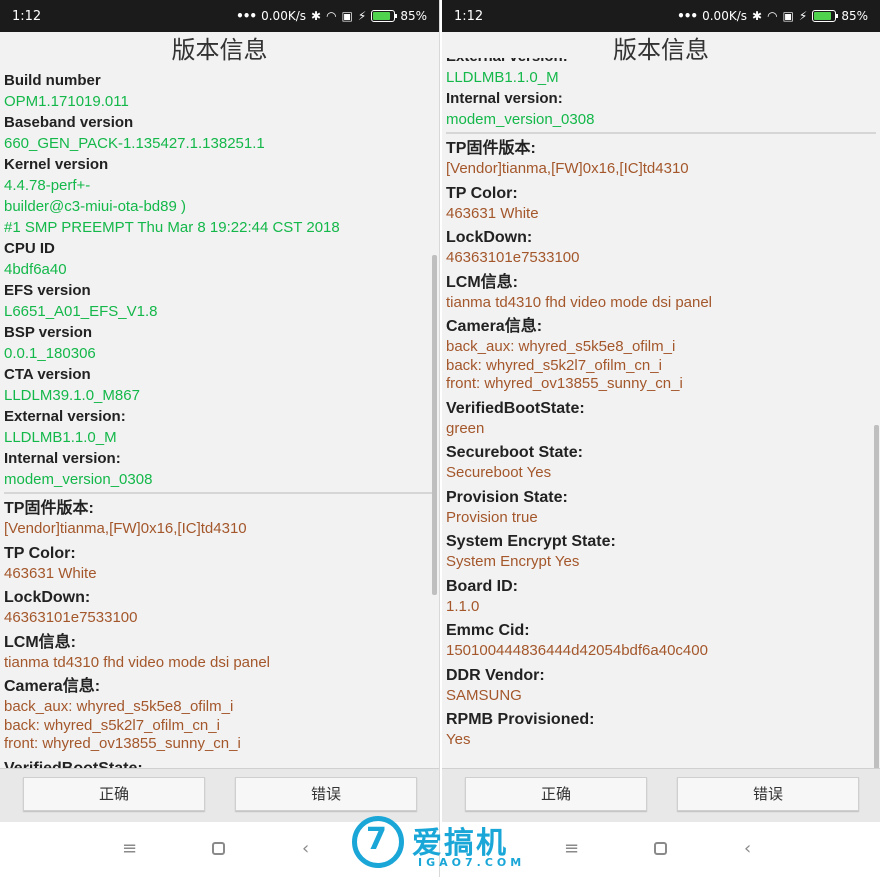  I want to click on field-value: 1.1.0, so click(463, 606).